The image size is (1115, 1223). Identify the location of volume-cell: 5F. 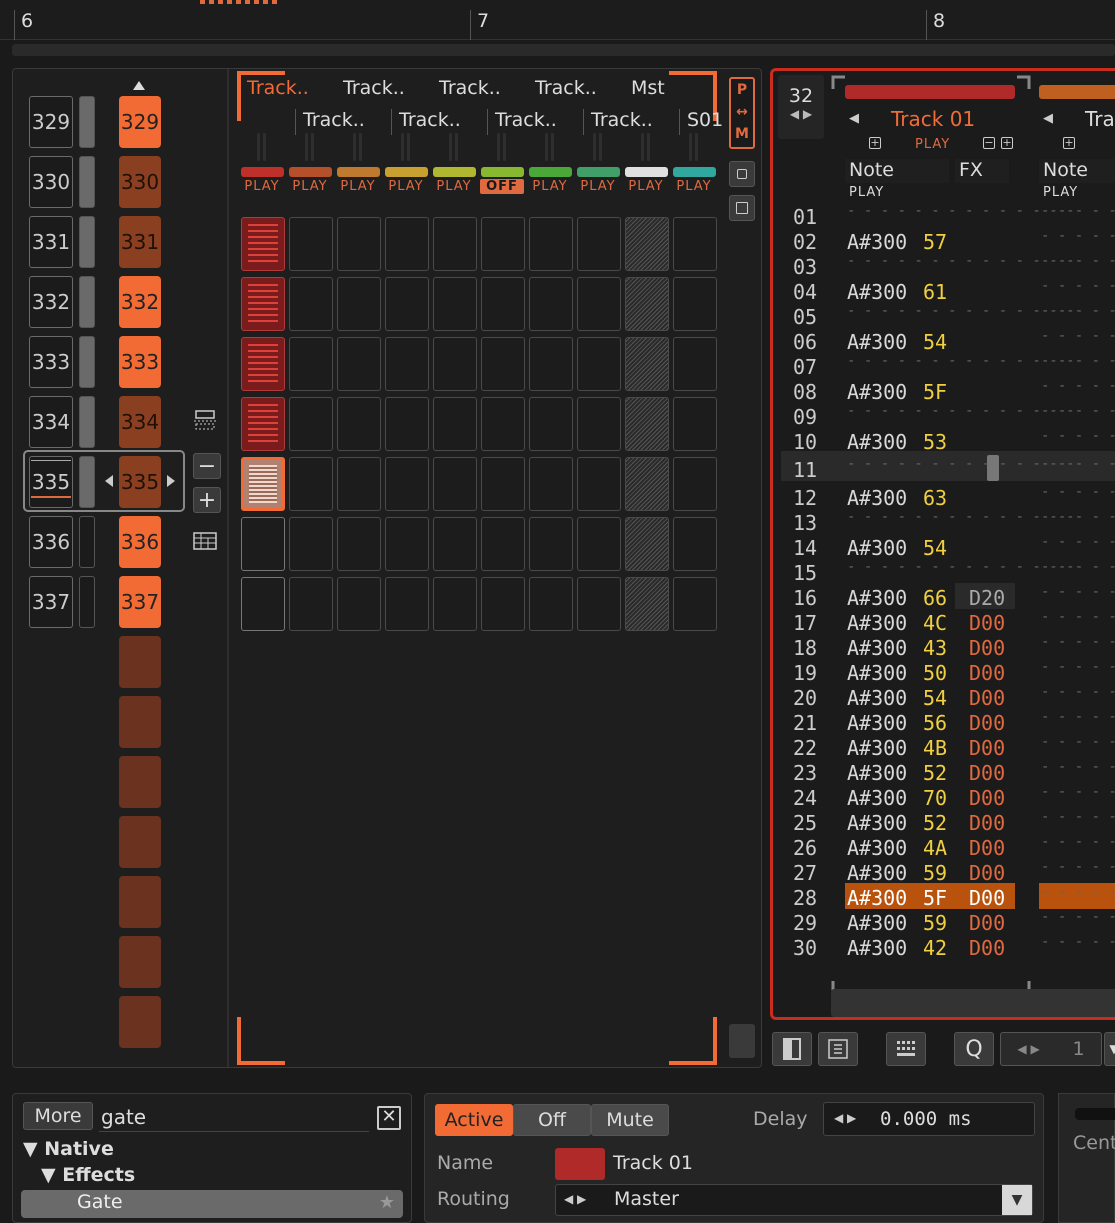
(935, 898).